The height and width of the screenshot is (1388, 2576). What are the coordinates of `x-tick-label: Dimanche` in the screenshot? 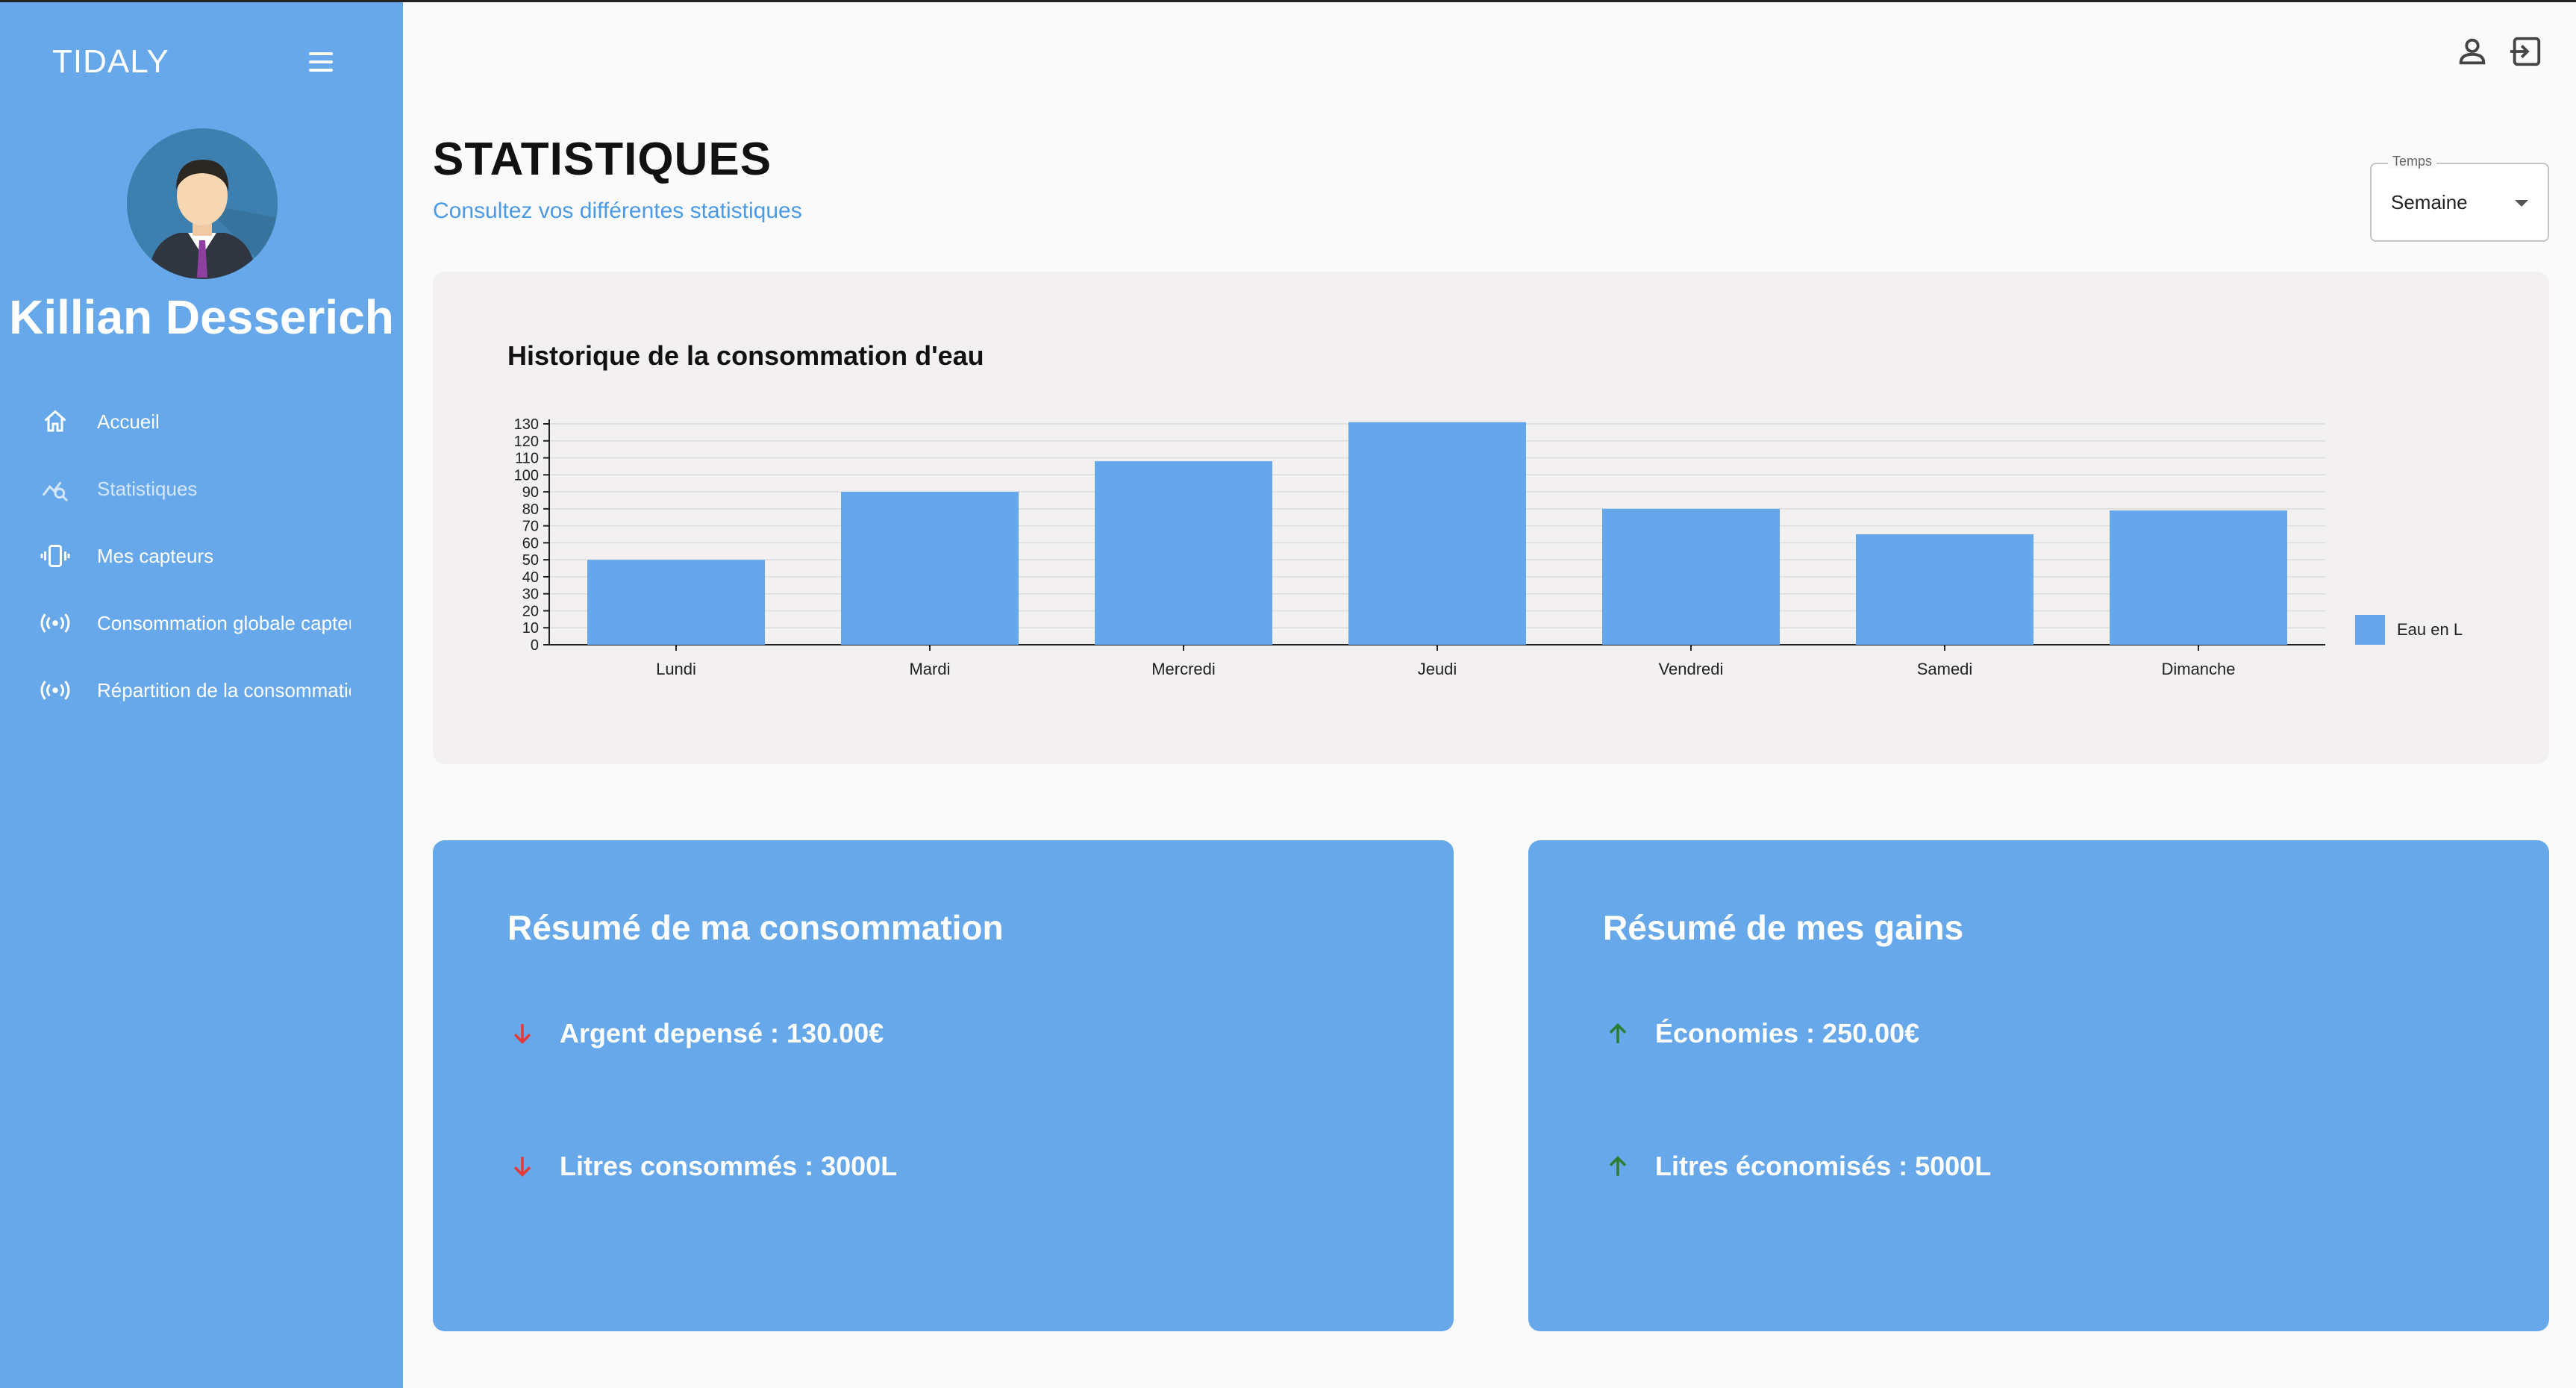 It's located at (2198, 669).